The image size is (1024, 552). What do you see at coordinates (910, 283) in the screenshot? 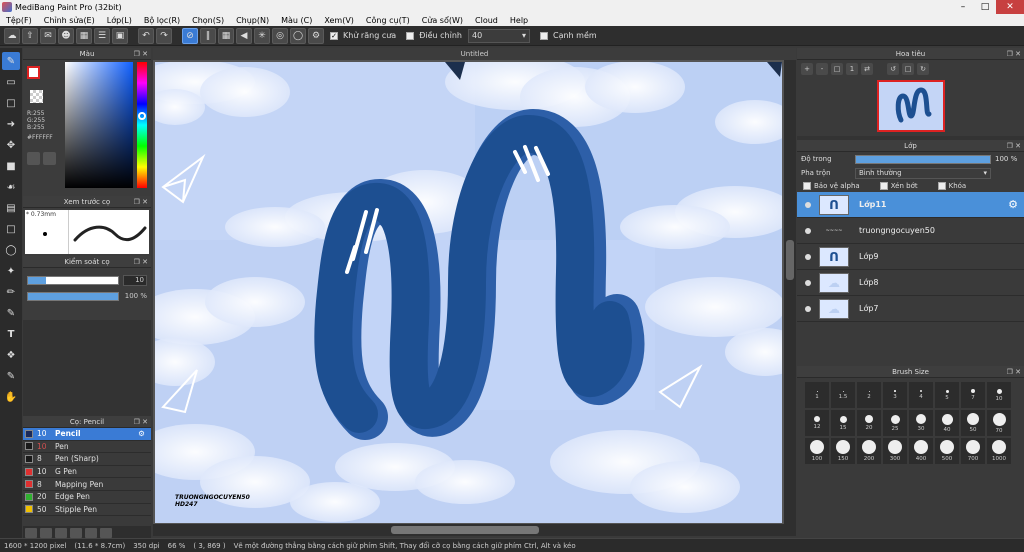
I see `layer-item: ☁ Lớp8` at bounding box center [910, 283].